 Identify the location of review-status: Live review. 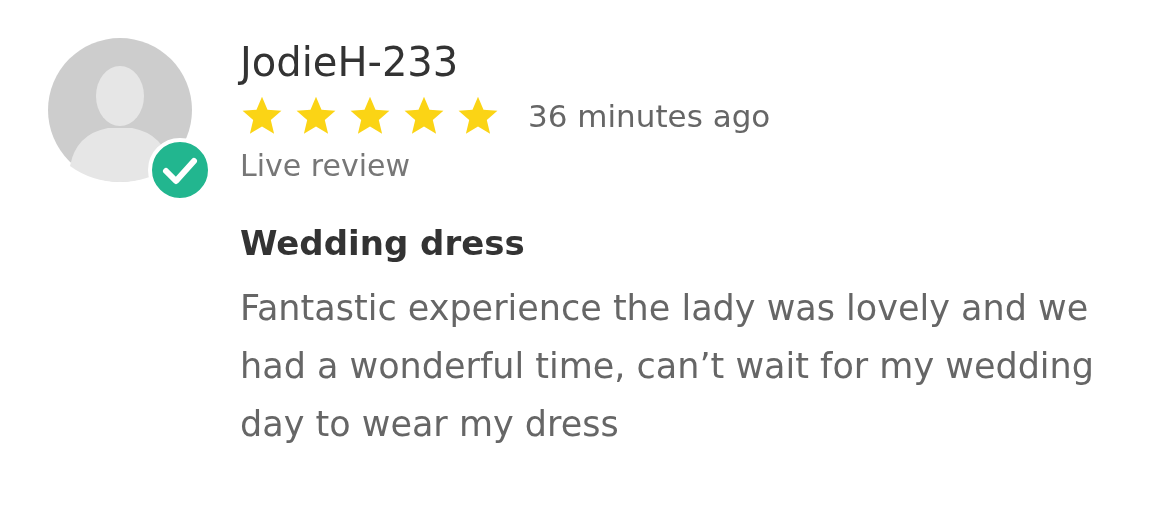
(325, 165).